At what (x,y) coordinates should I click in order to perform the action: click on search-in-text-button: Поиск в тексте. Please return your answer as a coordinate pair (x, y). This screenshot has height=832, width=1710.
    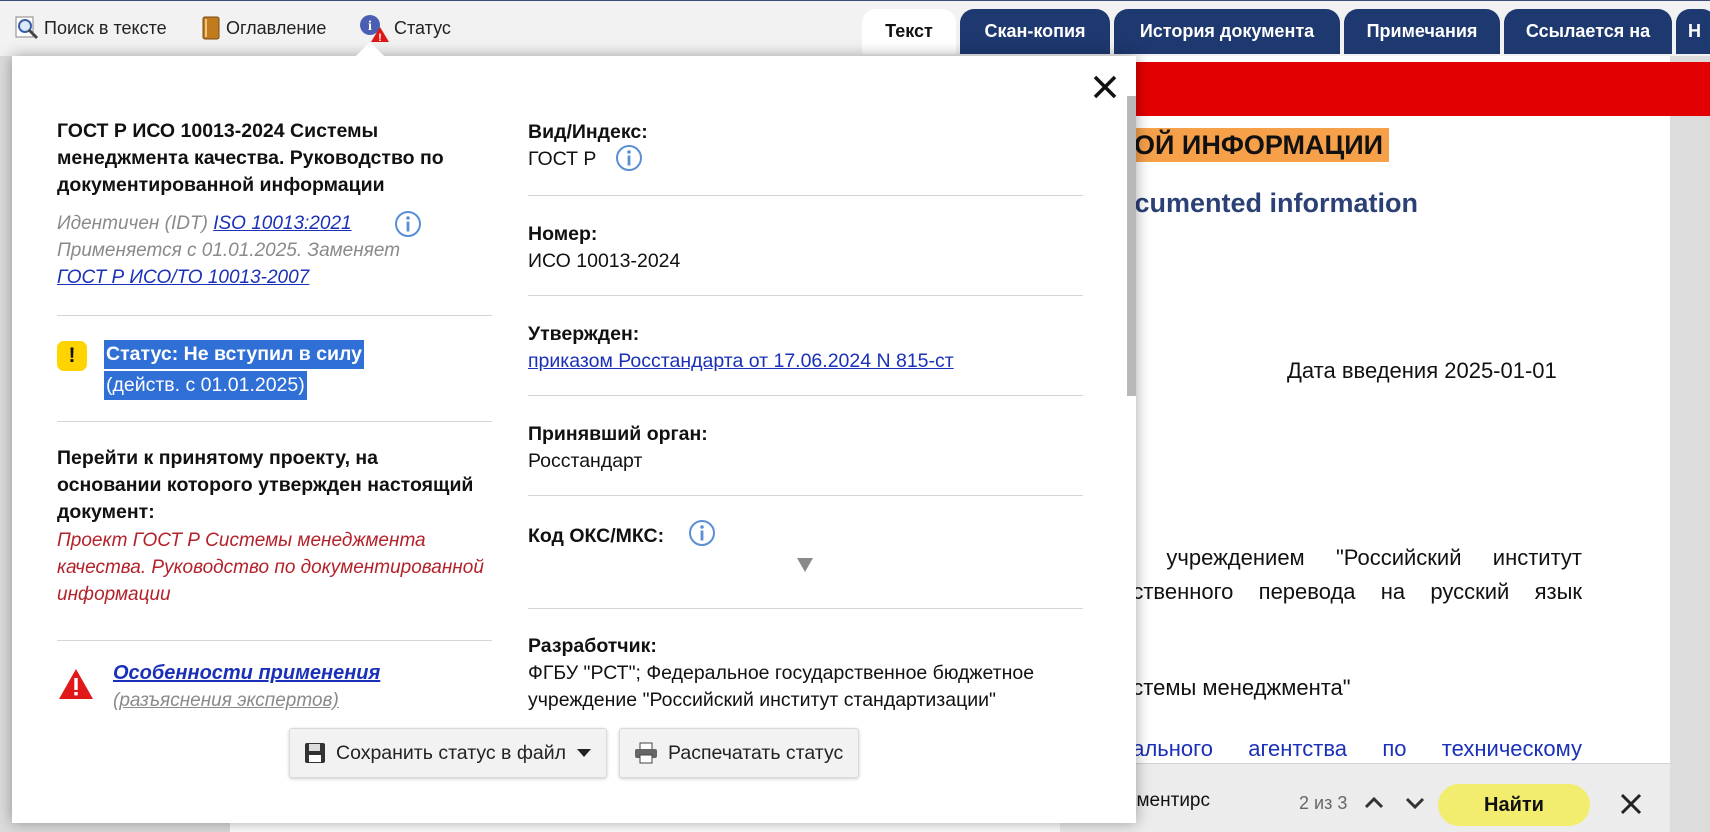
    Looking at the image, I should click on (90, 28).